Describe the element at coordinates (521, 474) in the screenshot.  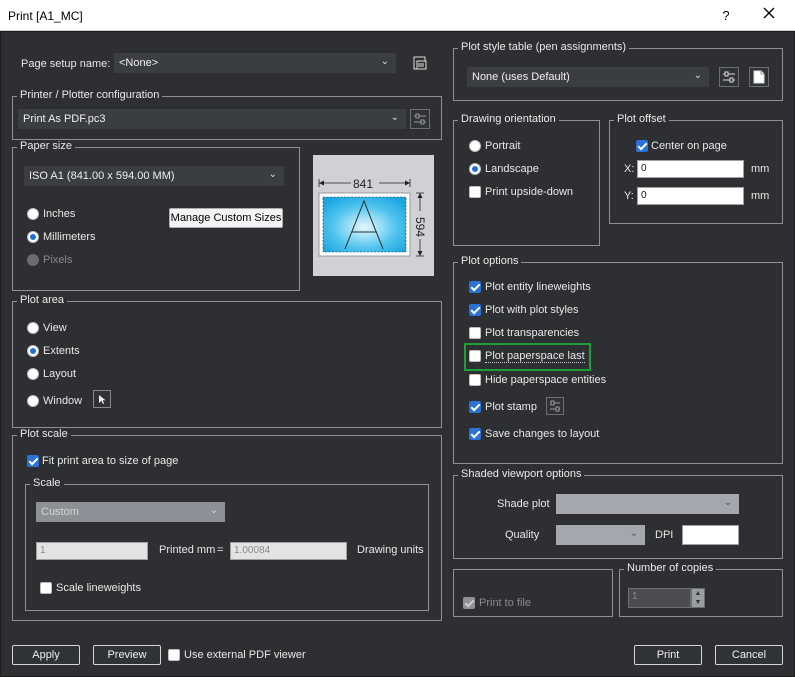
I see `shaded-viewport-legend: Shaded viewport options` at that location.